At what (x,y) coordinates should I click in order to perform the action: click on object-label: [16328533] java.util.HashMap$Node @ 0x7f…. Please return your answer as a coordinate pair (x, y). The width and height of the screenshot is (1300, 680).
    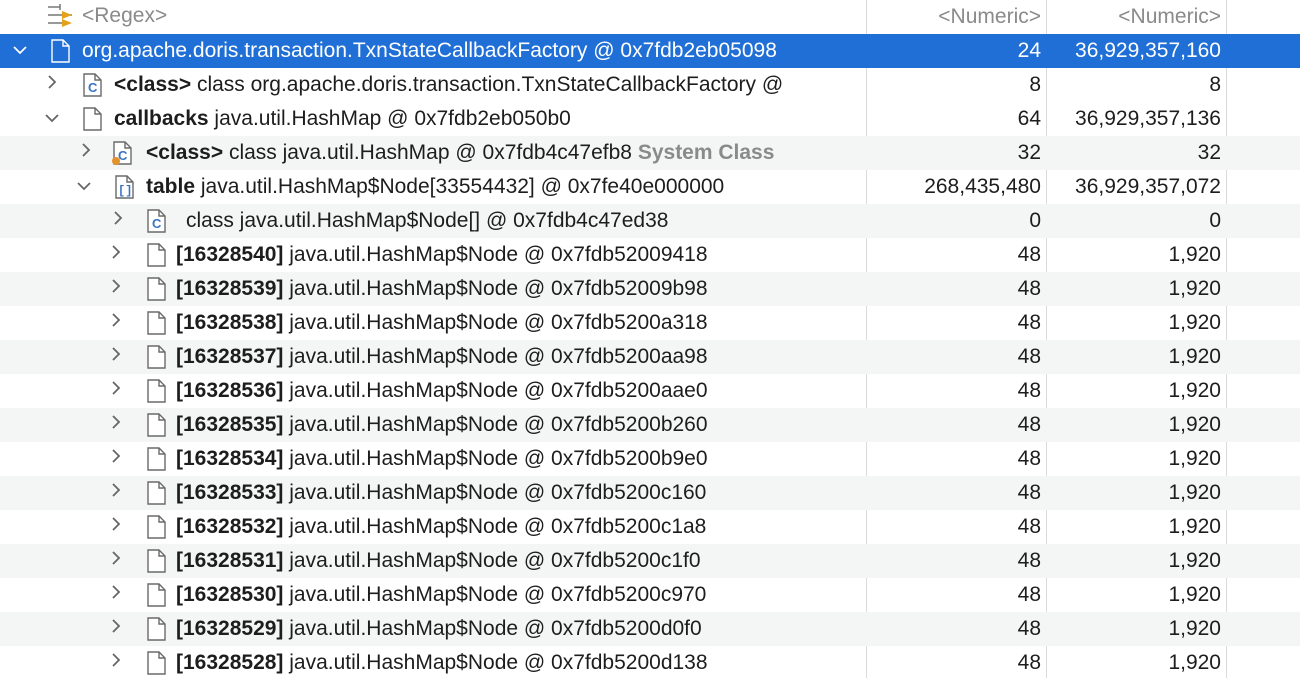
    Looking at the image, I should click on (441, 493).